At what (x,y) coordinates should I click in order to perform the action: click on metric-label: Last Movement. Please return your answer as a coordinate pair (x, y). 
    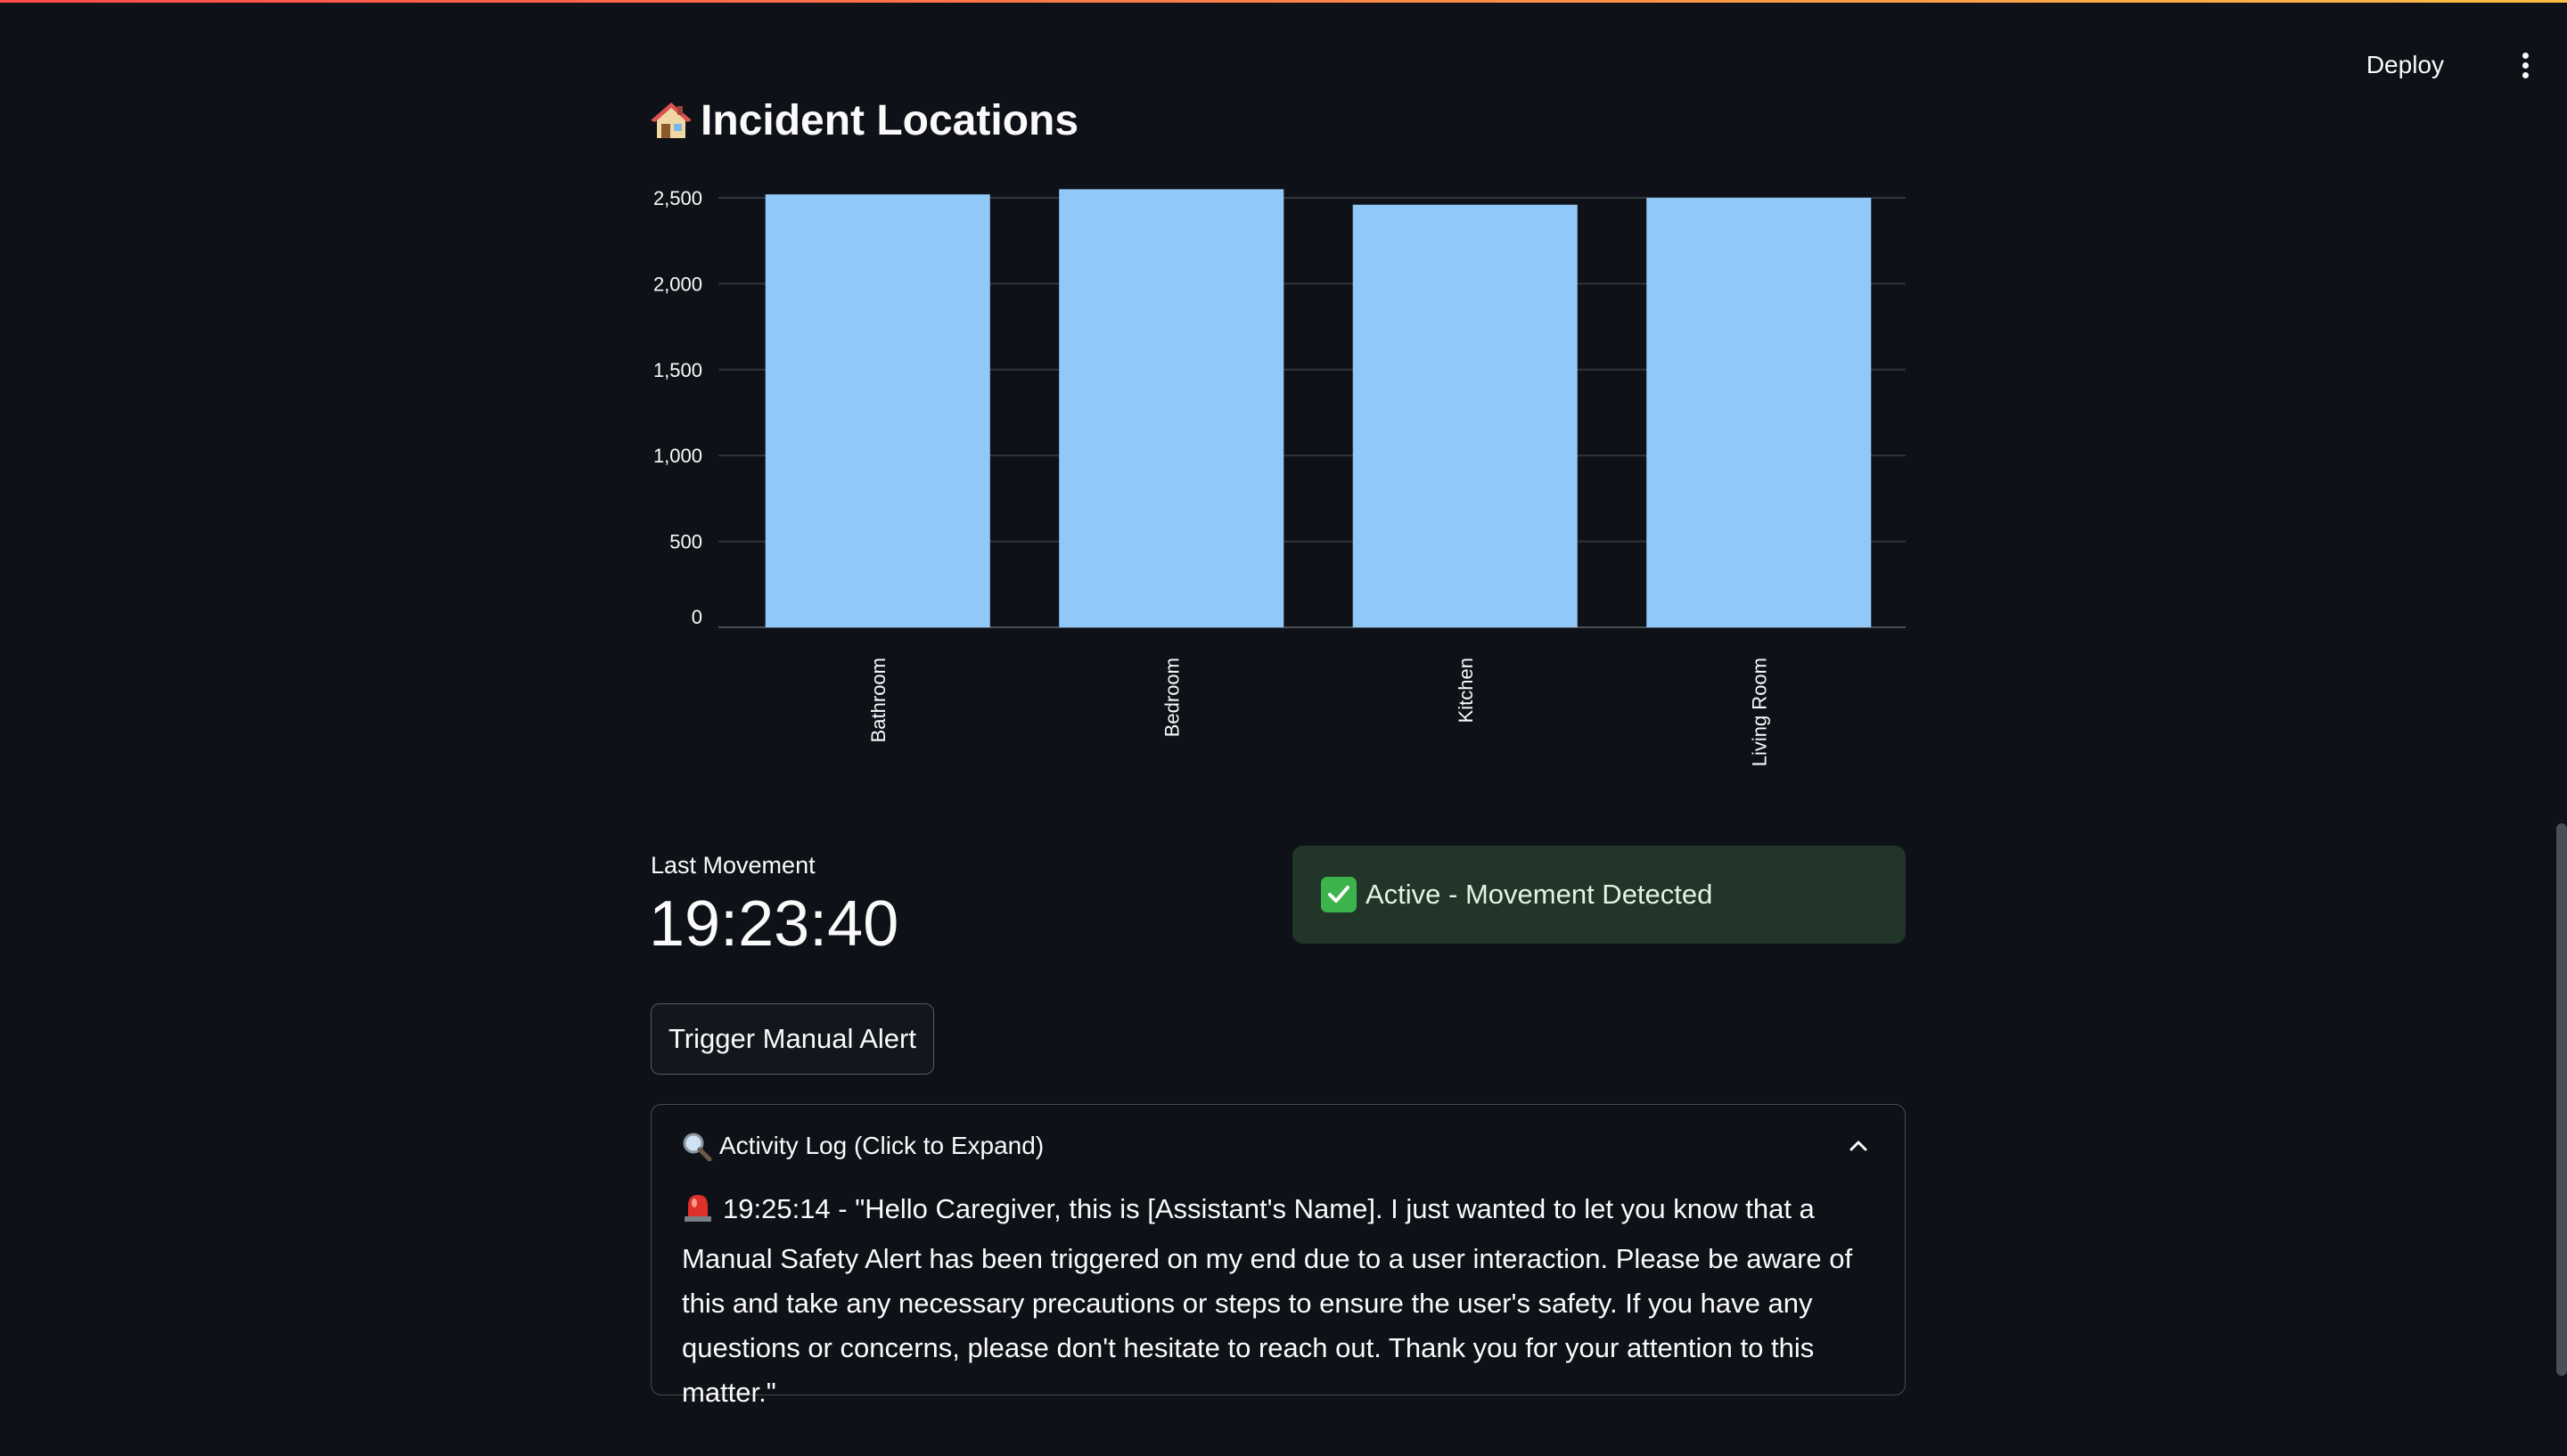
    Looking at the image, I should click on (733, 866).